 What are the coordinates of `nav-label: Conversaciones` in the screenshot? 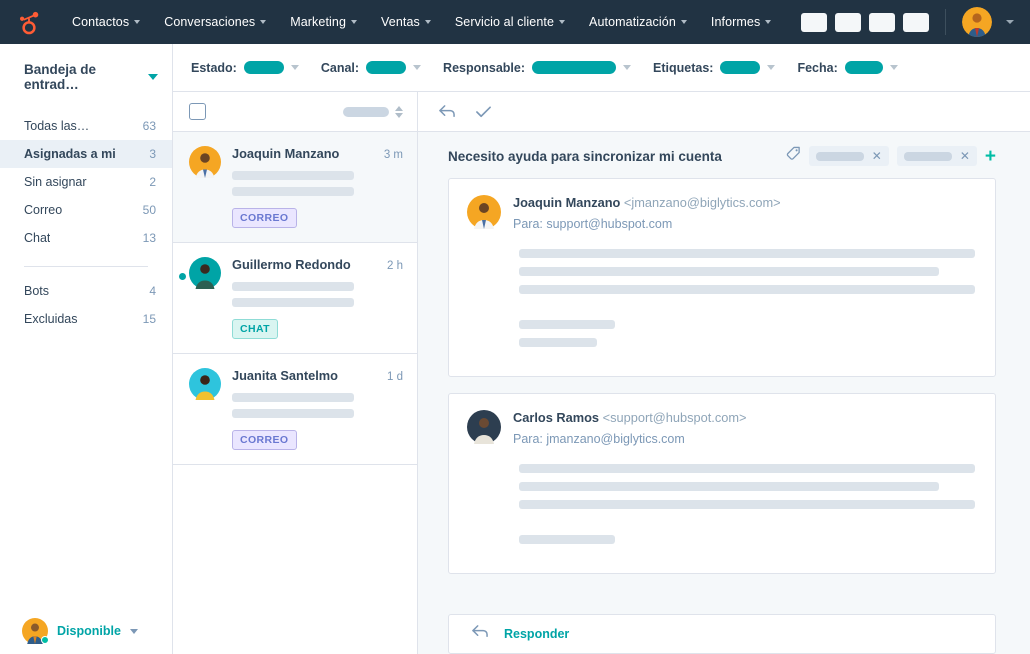 It's located at (210, 22).